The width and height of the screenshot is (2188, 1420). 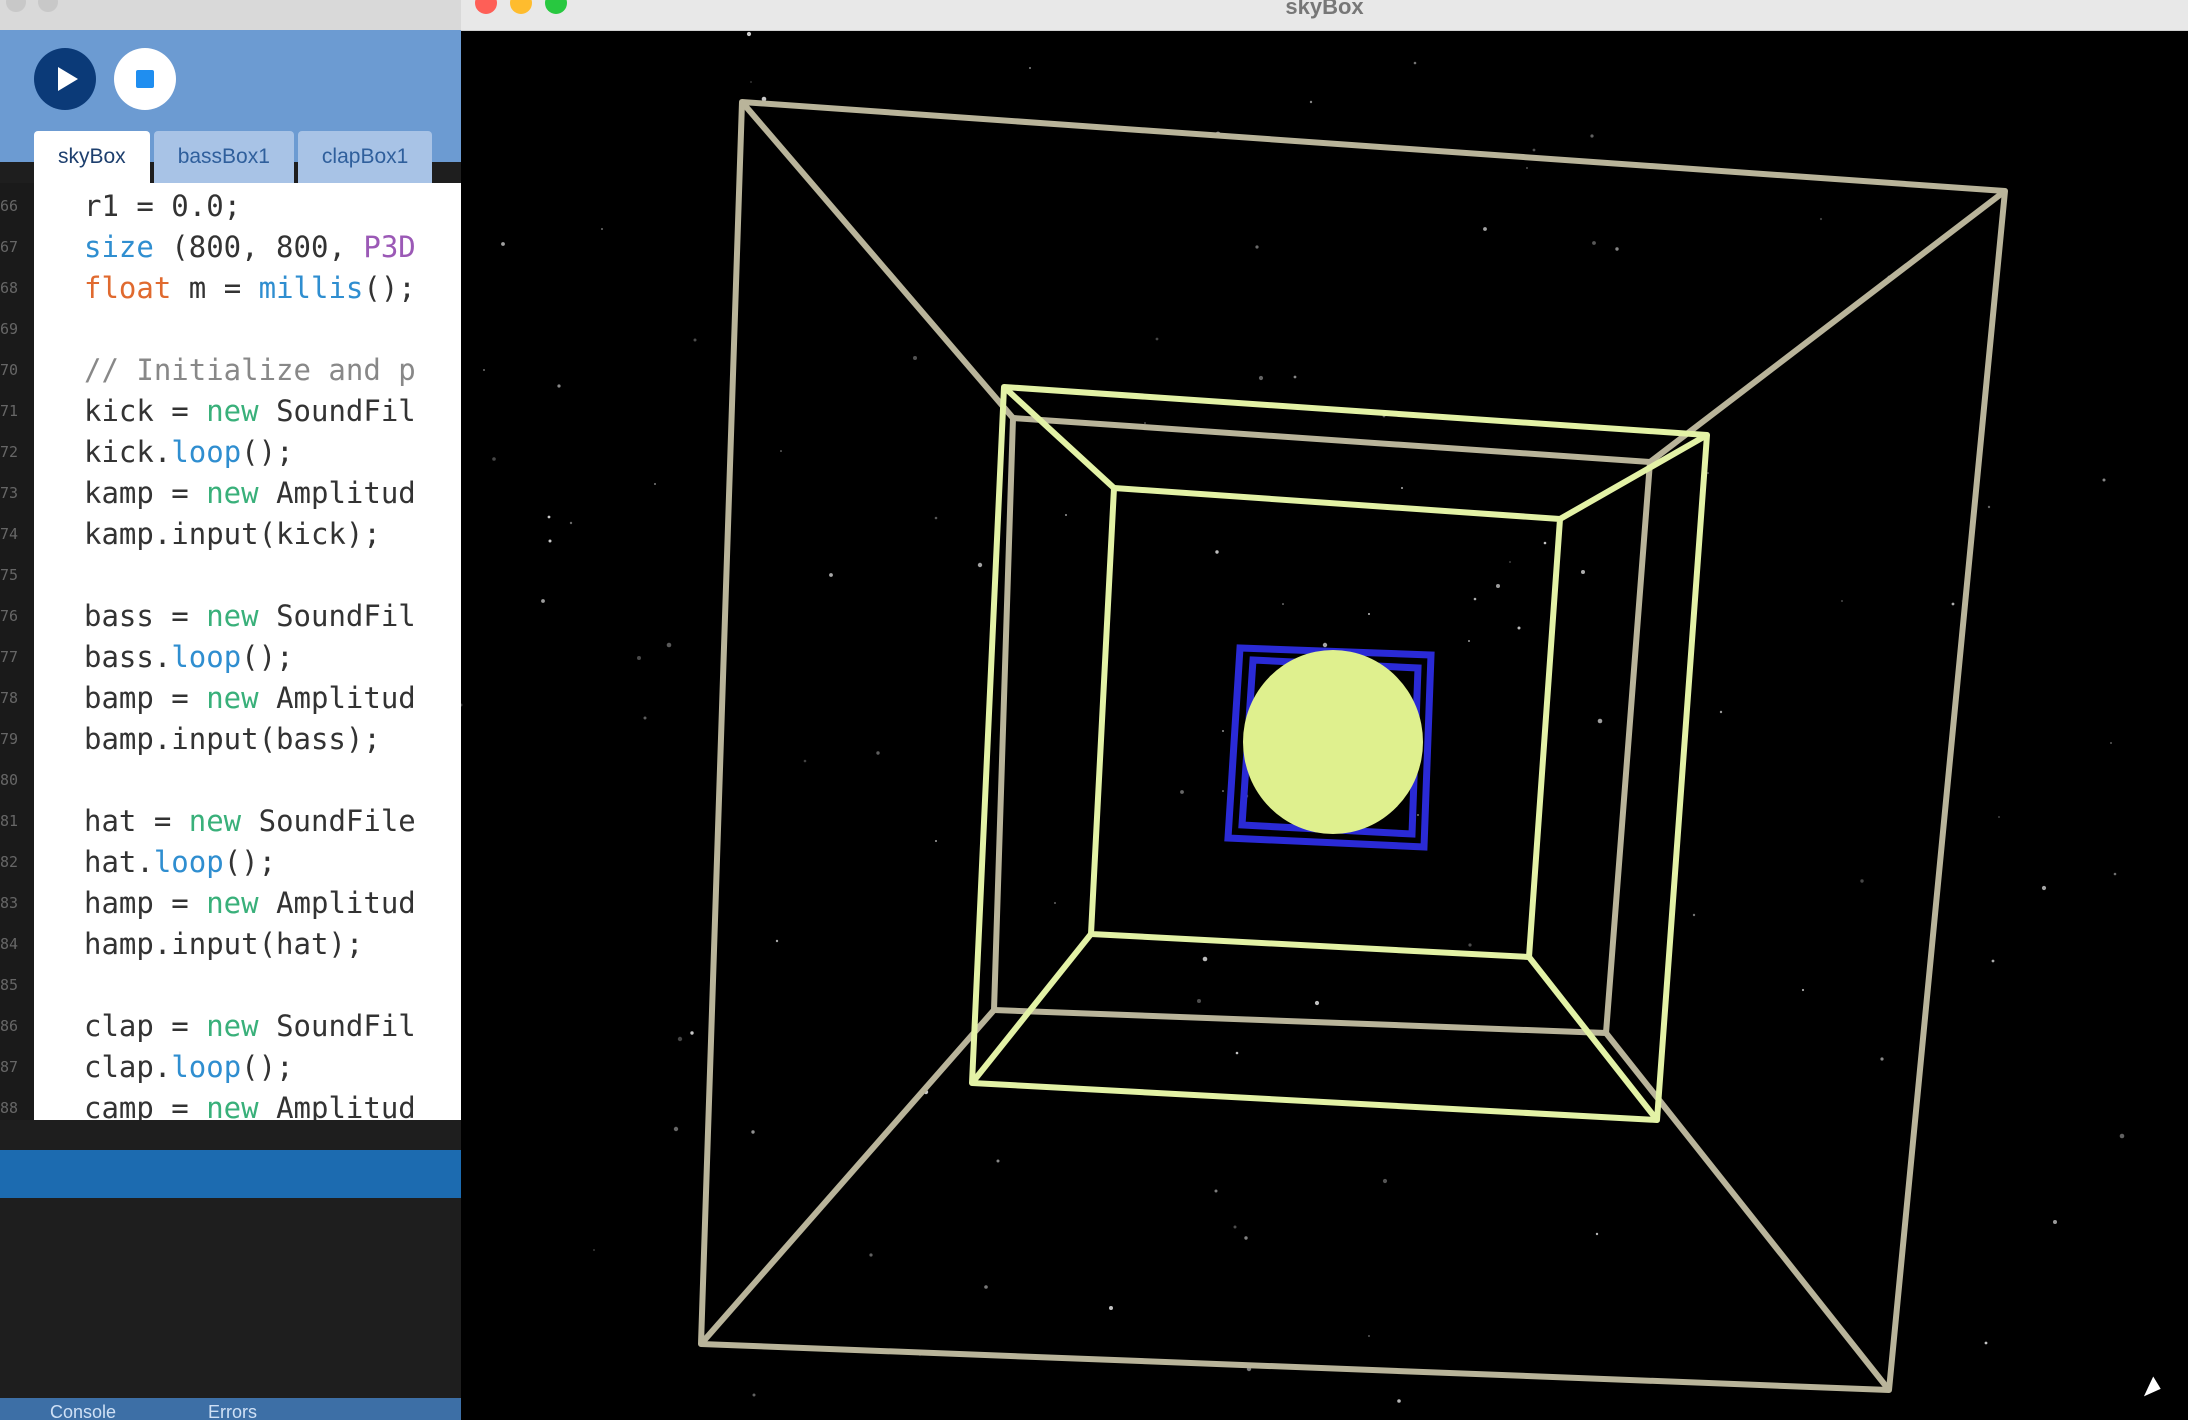 I want to click on code-token: // Initialize and p, so click(x=250, y=370).